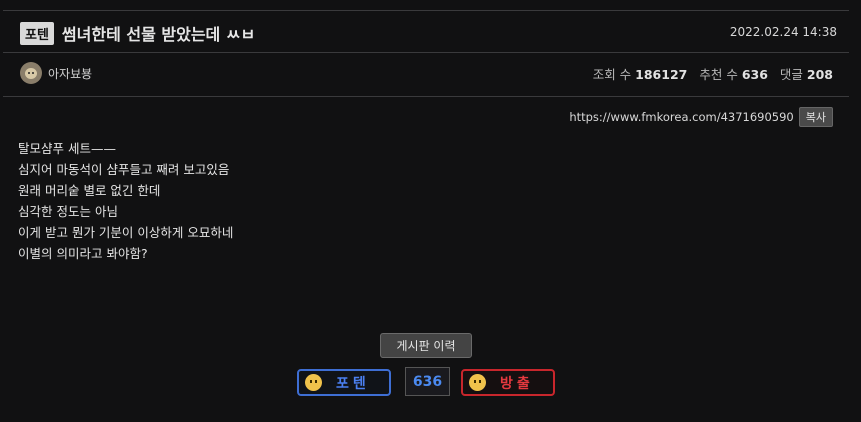 The width and height of the screenshot is (861, 422). I want to click on content-line: 심지어 마동석이 샴푸들고 째려 보고있음, so click(124, 169).